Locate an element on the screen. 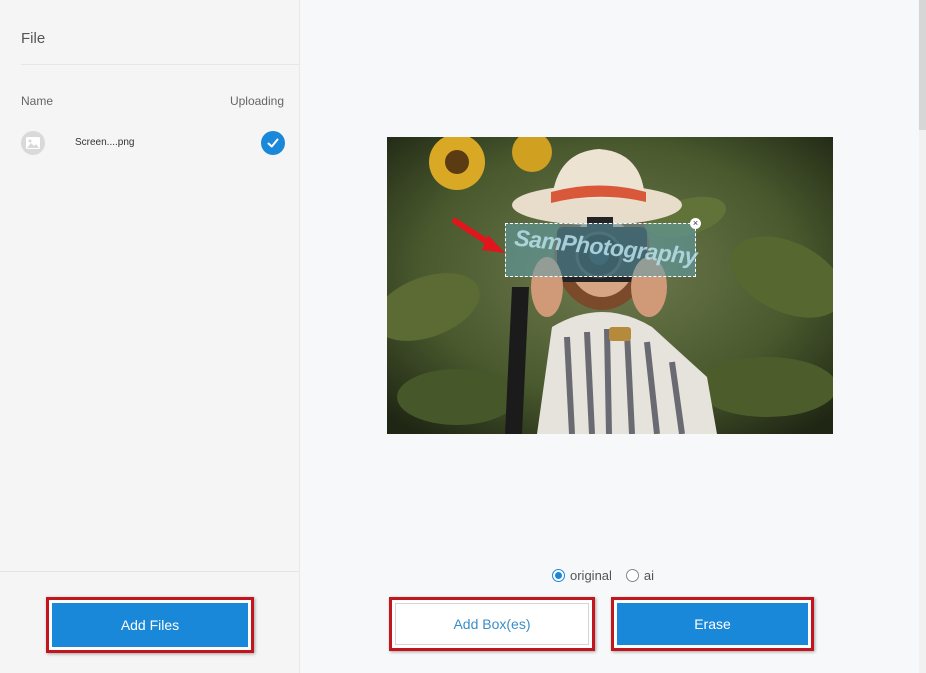  column-header-uploading: Uploading is located at coordinates (256, 101).